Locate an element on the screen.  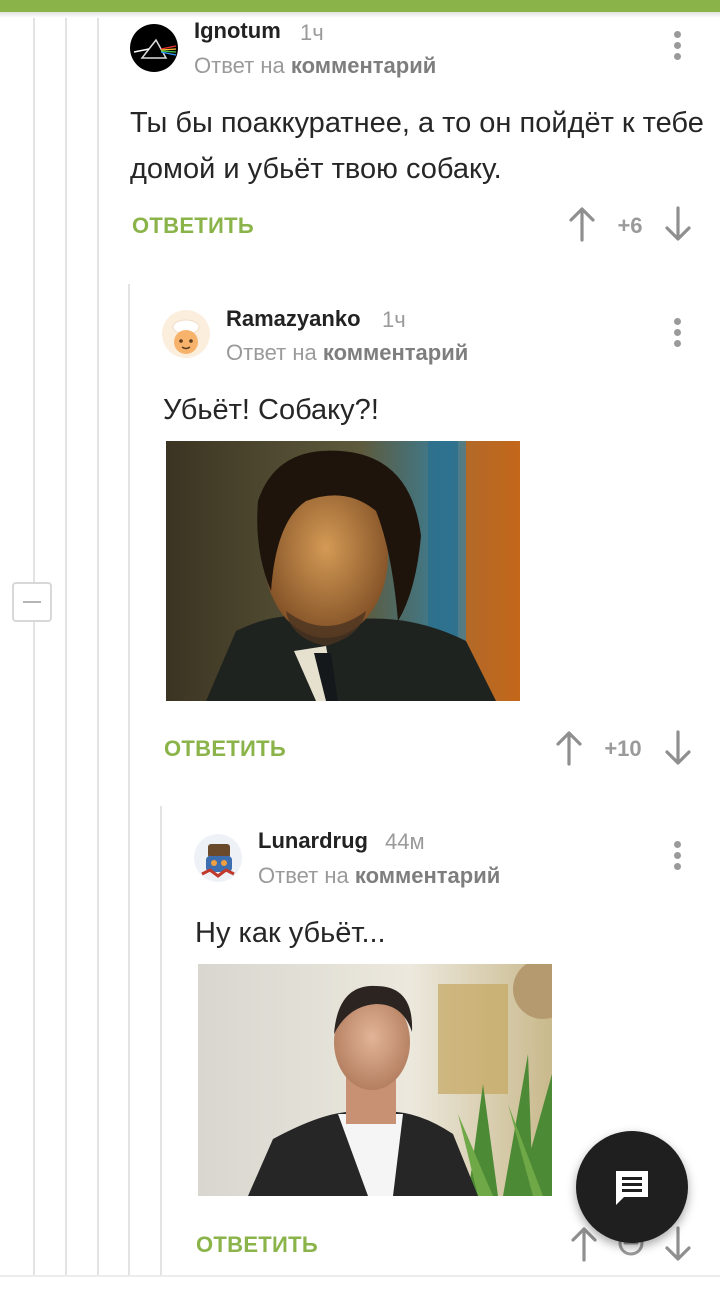
reply-button: ОТВЕТИТЬ is located at coordinates (257, 1245).